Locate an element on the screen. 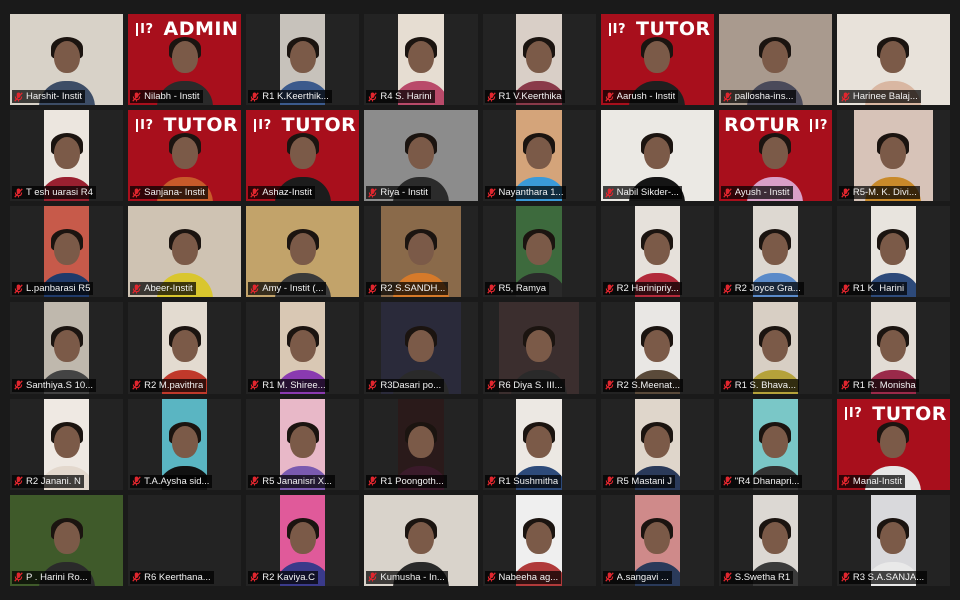 Image resolution: width=960 pixels, height=600 pixels. participant-name: Riya - Instit is located at coordinates (404, 193).